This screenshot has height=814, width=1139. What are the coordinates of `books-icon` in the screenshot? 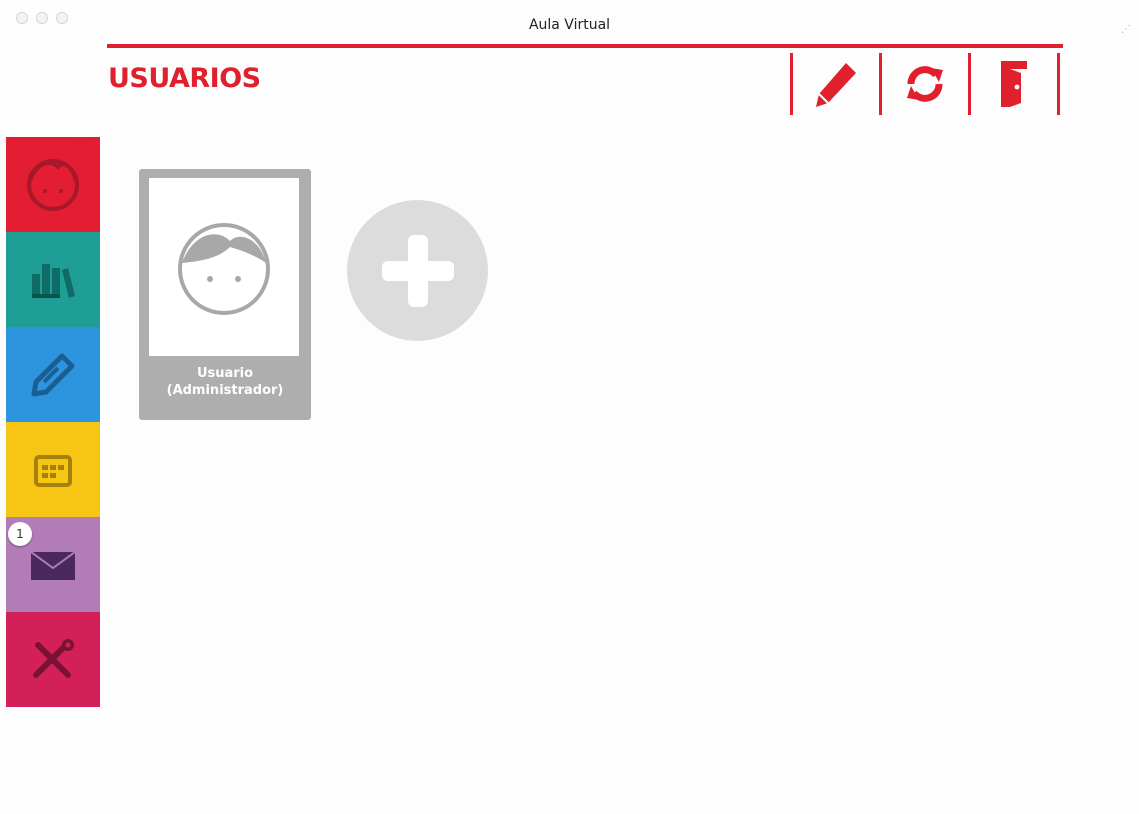 It's located at (53, 280).